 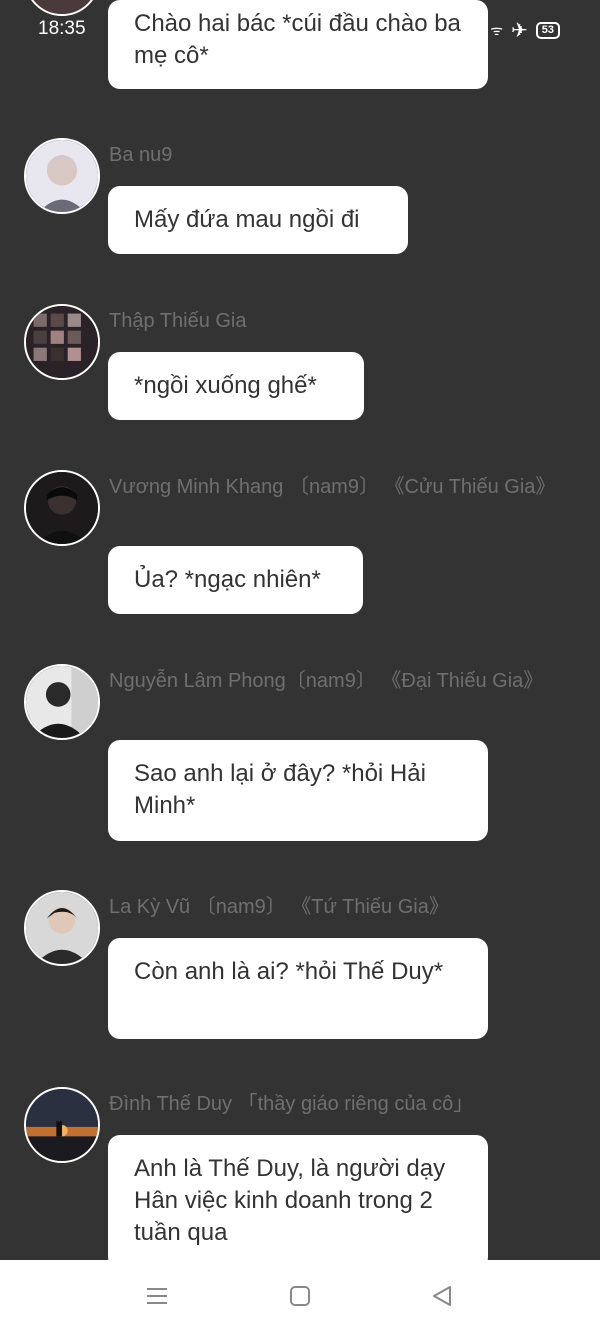 I want to click on message-bubble: *ngồi xuống ghế*, so click(x=236, y=386).